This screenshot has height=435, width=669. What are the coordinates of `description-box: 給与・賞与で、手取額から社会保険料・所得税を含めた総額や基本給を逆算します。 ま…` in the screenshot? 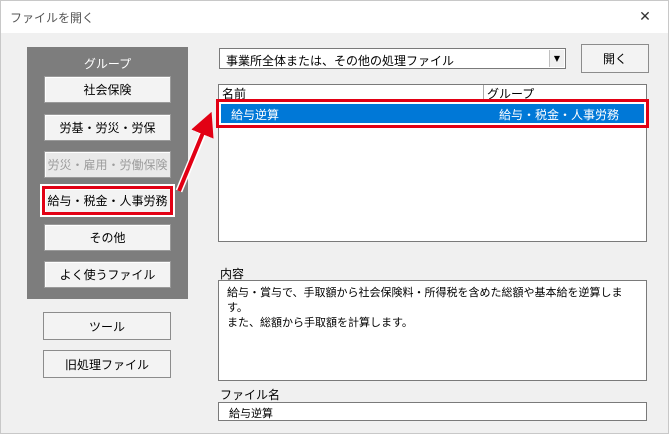 It's located at (432, 330).